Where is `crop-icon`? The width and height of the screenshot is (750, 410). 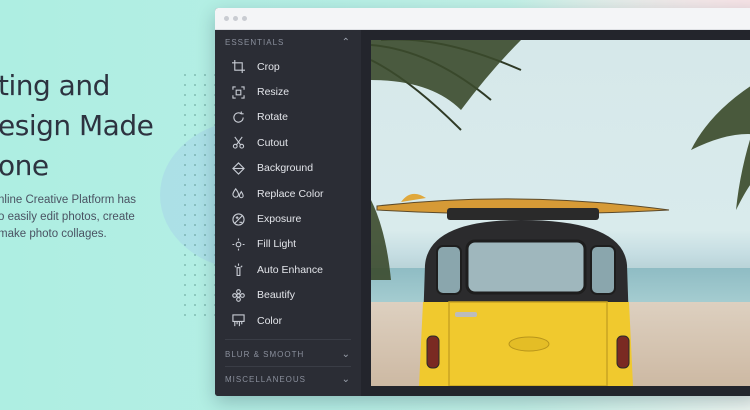 crop-icon is located at coordinates (238, 67).